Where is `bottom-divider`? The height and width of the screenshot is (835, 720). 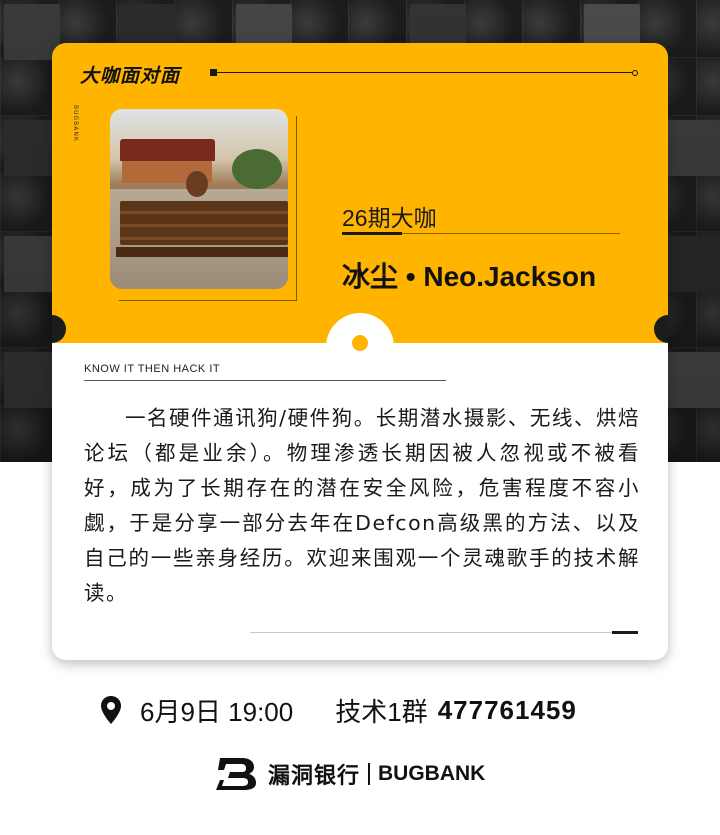 bottom-divider is located at coordinates (444, 632).